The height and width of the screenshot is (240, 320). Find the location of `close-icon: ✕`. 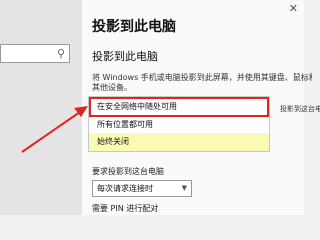

close-icon: ✕ is located at coordinates (293, 8).